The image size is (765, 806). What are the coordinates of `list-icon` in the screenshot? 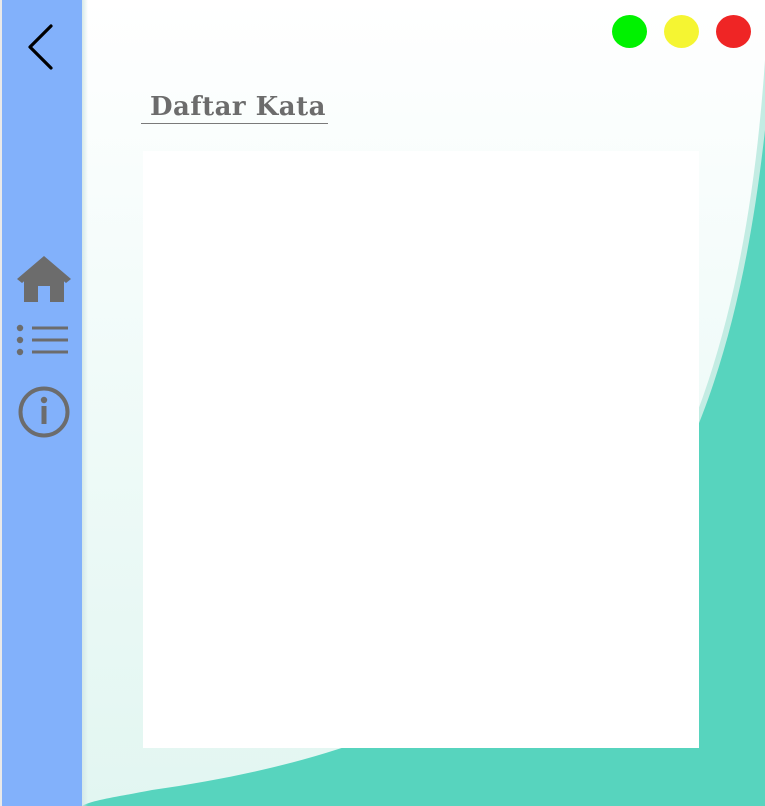 It's located at (42, 340).